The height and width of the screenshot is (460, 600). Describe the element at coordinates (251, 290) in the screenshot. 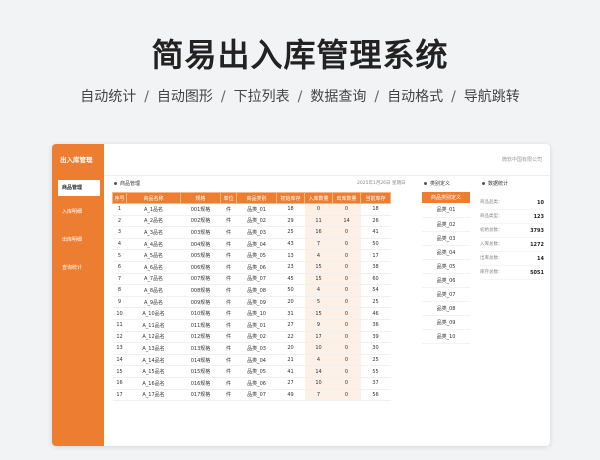

I see `table-row: 8 A_8品名 008规格件品类_08 50 4 0 54` at that location.